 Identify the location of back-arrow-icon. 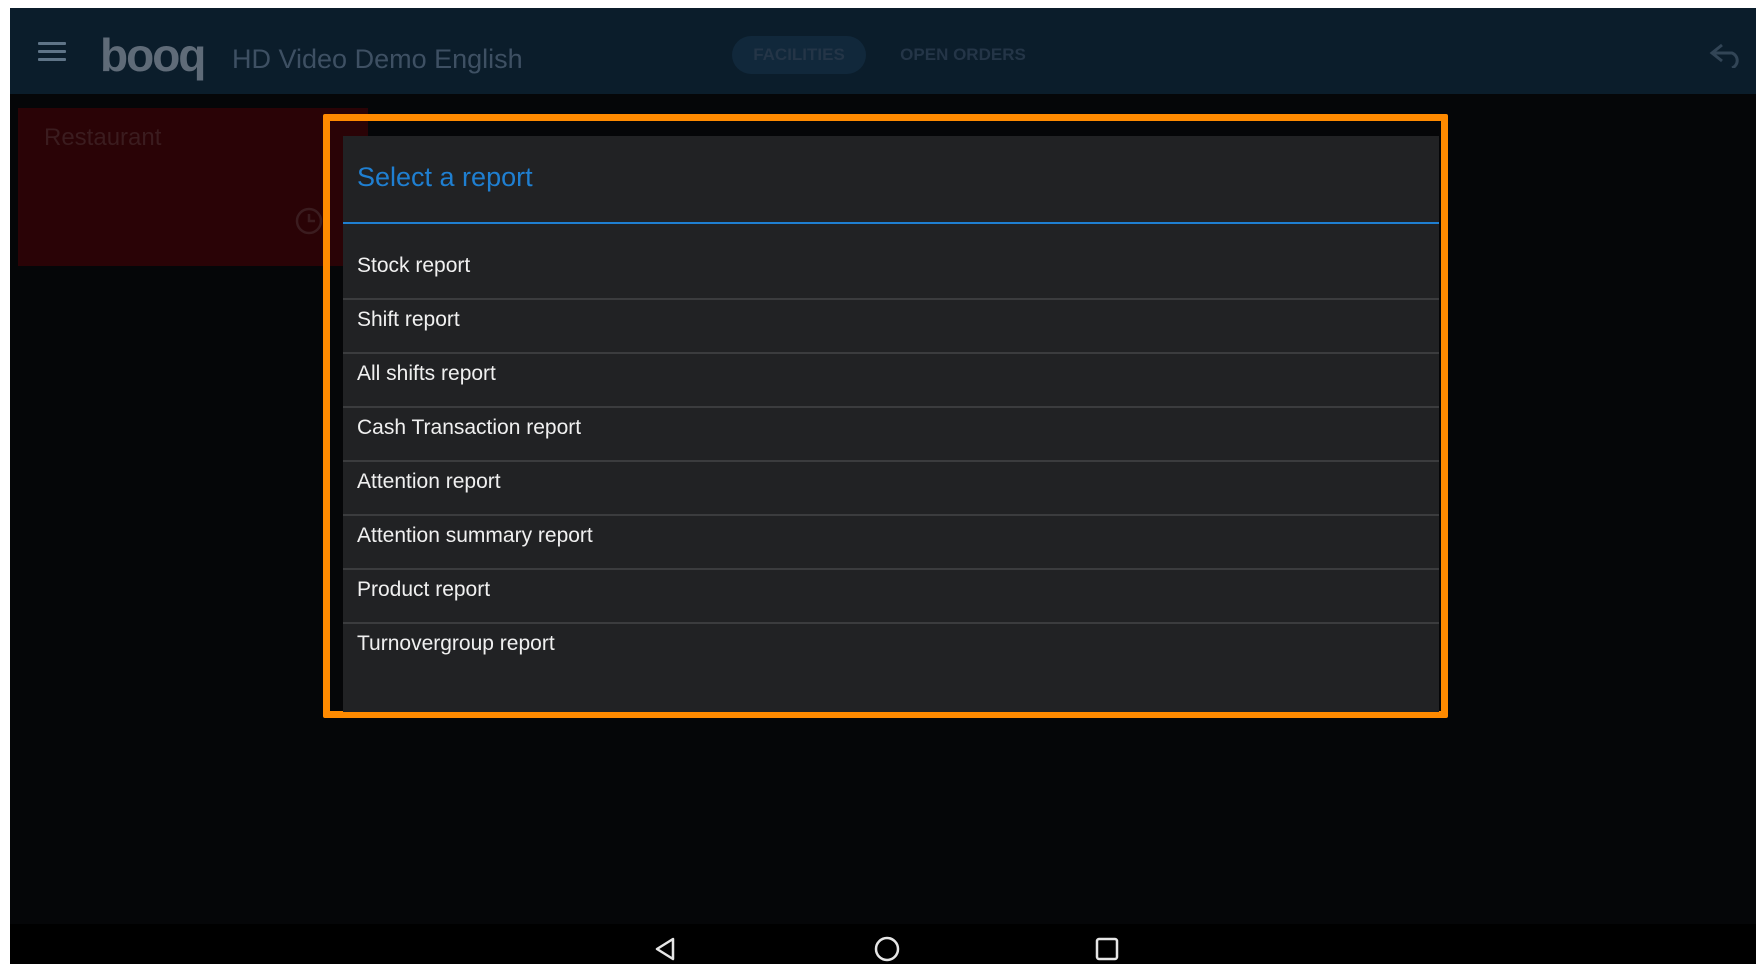
(1726, 55).